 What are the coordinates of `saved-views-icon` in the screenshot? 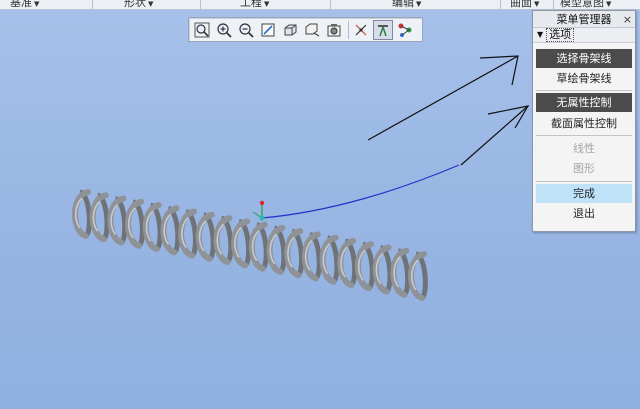 It's located at (312, 30).